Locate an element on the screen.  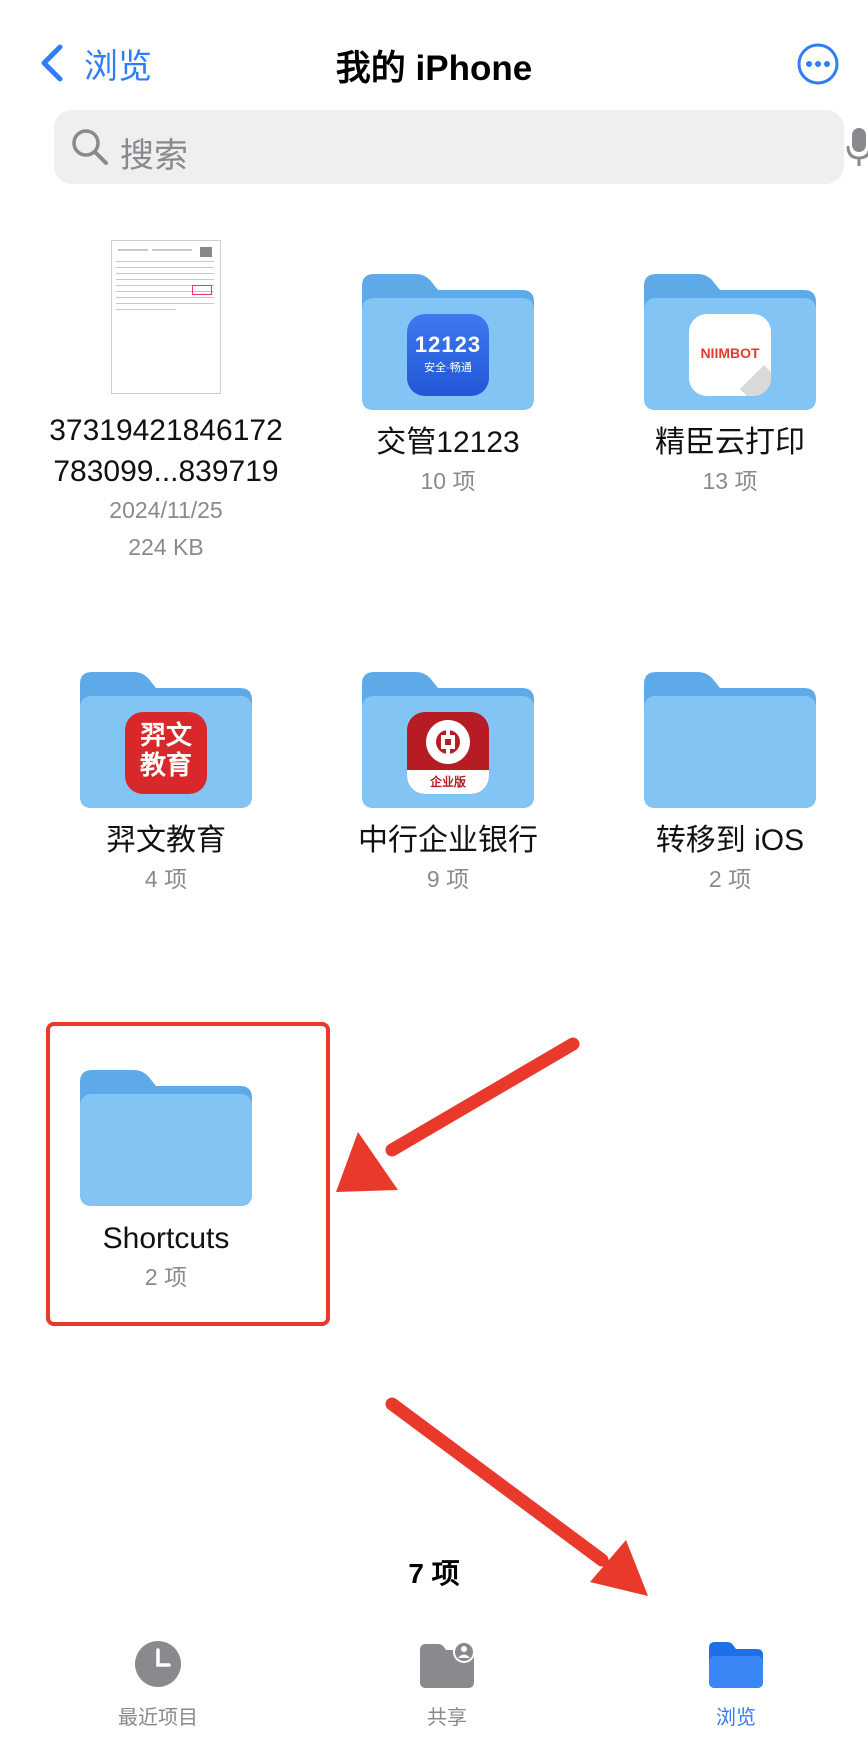
tab-recents: 最近项目 is located at coordinates (158, 1685).